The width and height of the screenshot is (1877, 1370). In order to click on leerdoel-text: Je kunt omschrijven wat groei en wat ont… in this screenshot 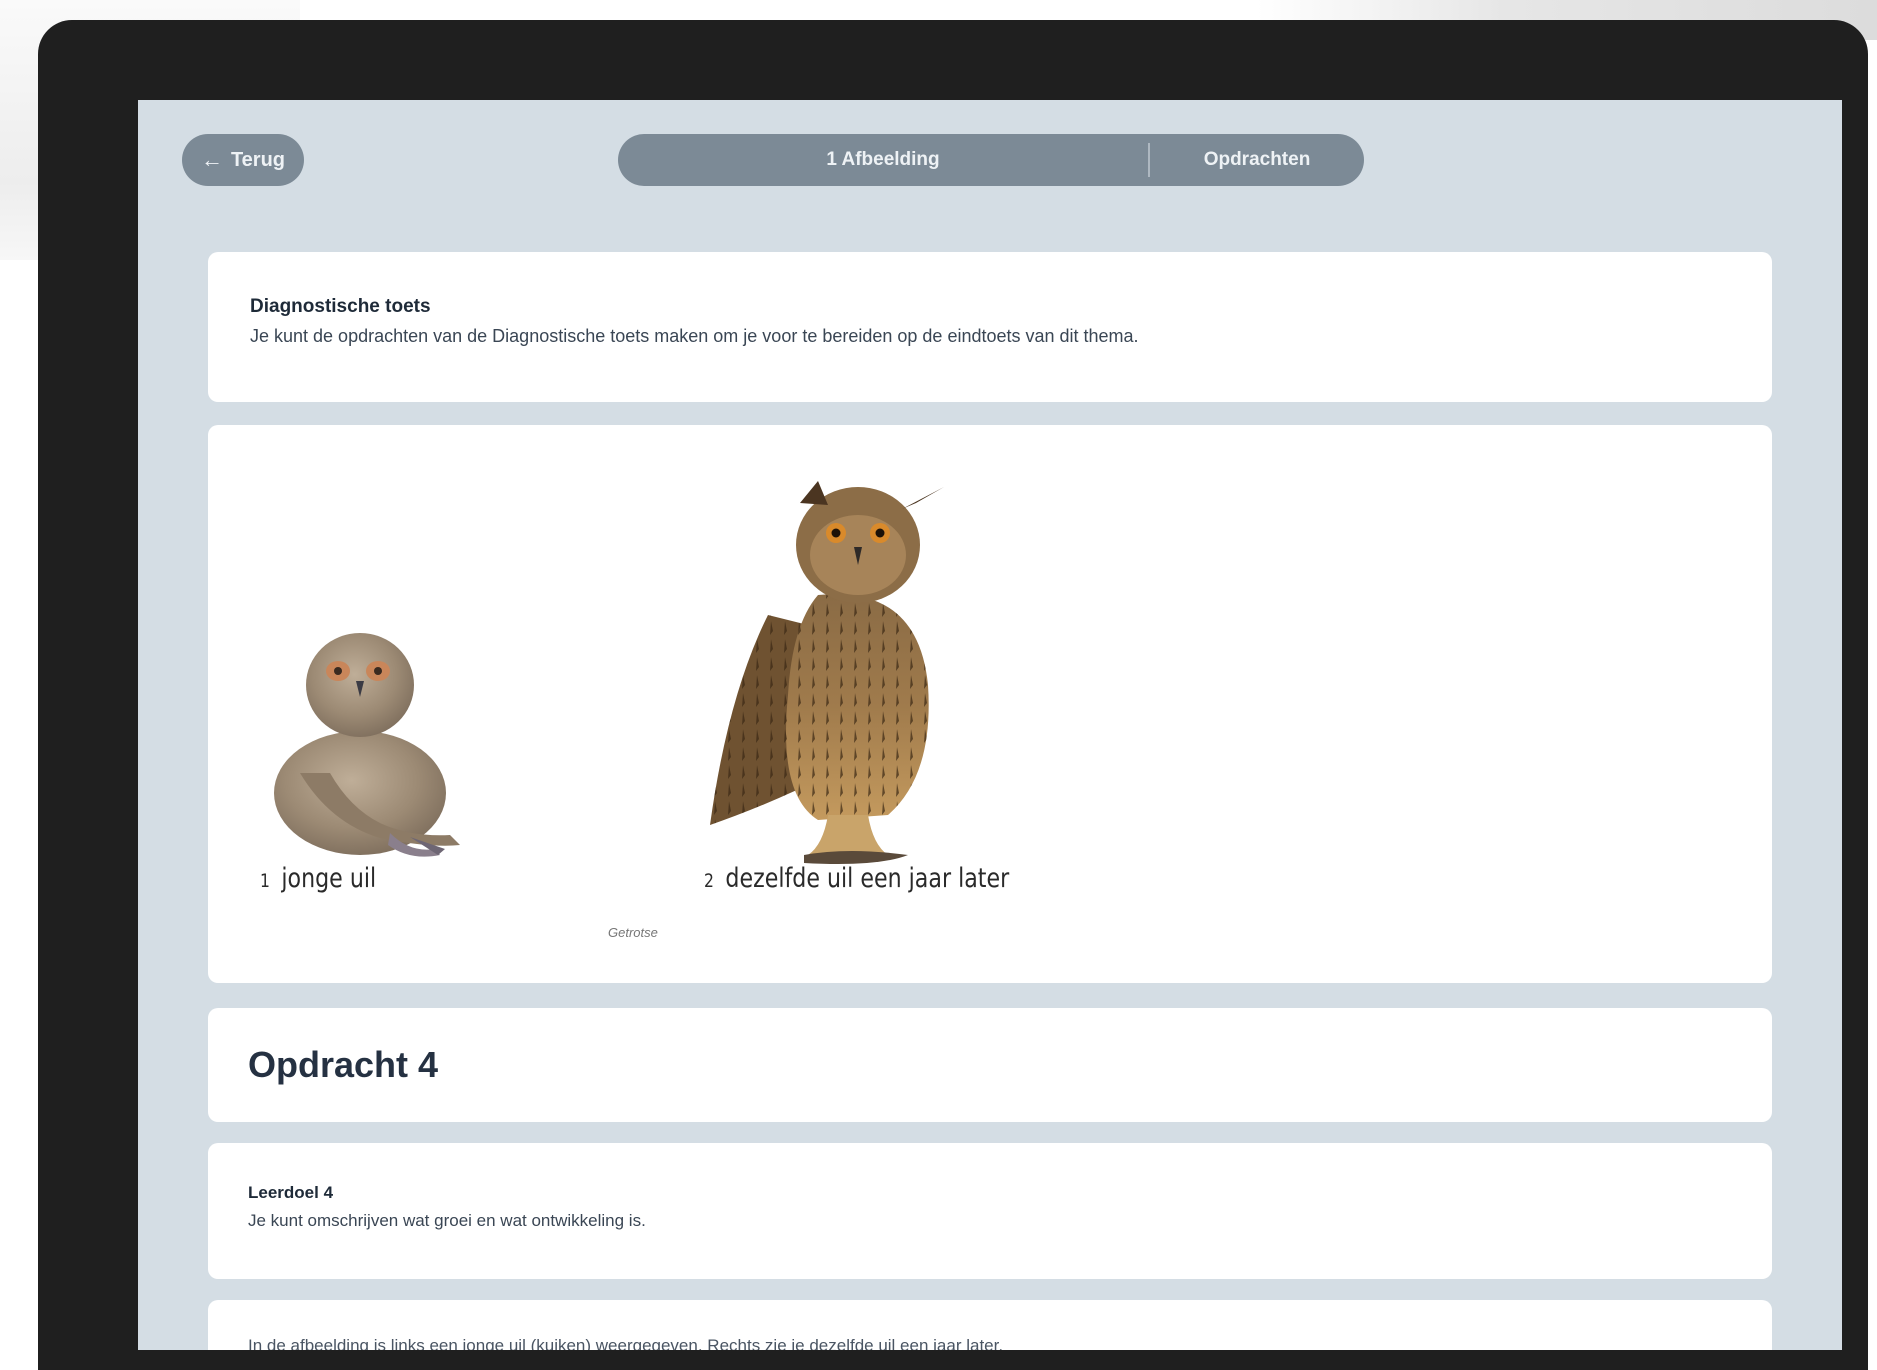, I will do `click(447, 1220)`.